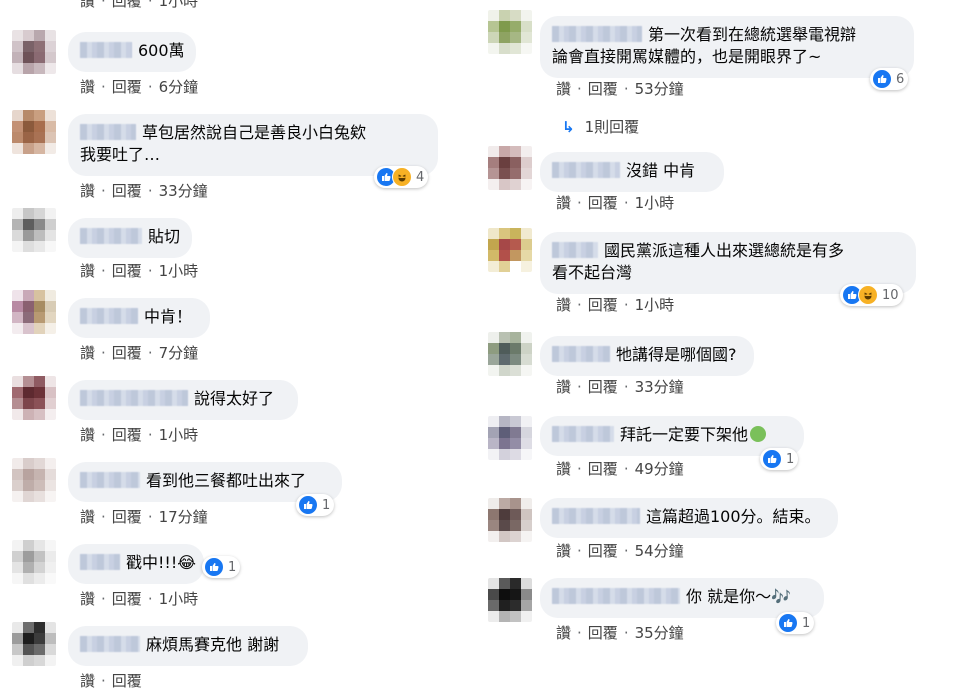  Describe the element at coordinates (600, 126) in the screenshot. I see `view-replies-link: ↳ 1則回覆` at that location.